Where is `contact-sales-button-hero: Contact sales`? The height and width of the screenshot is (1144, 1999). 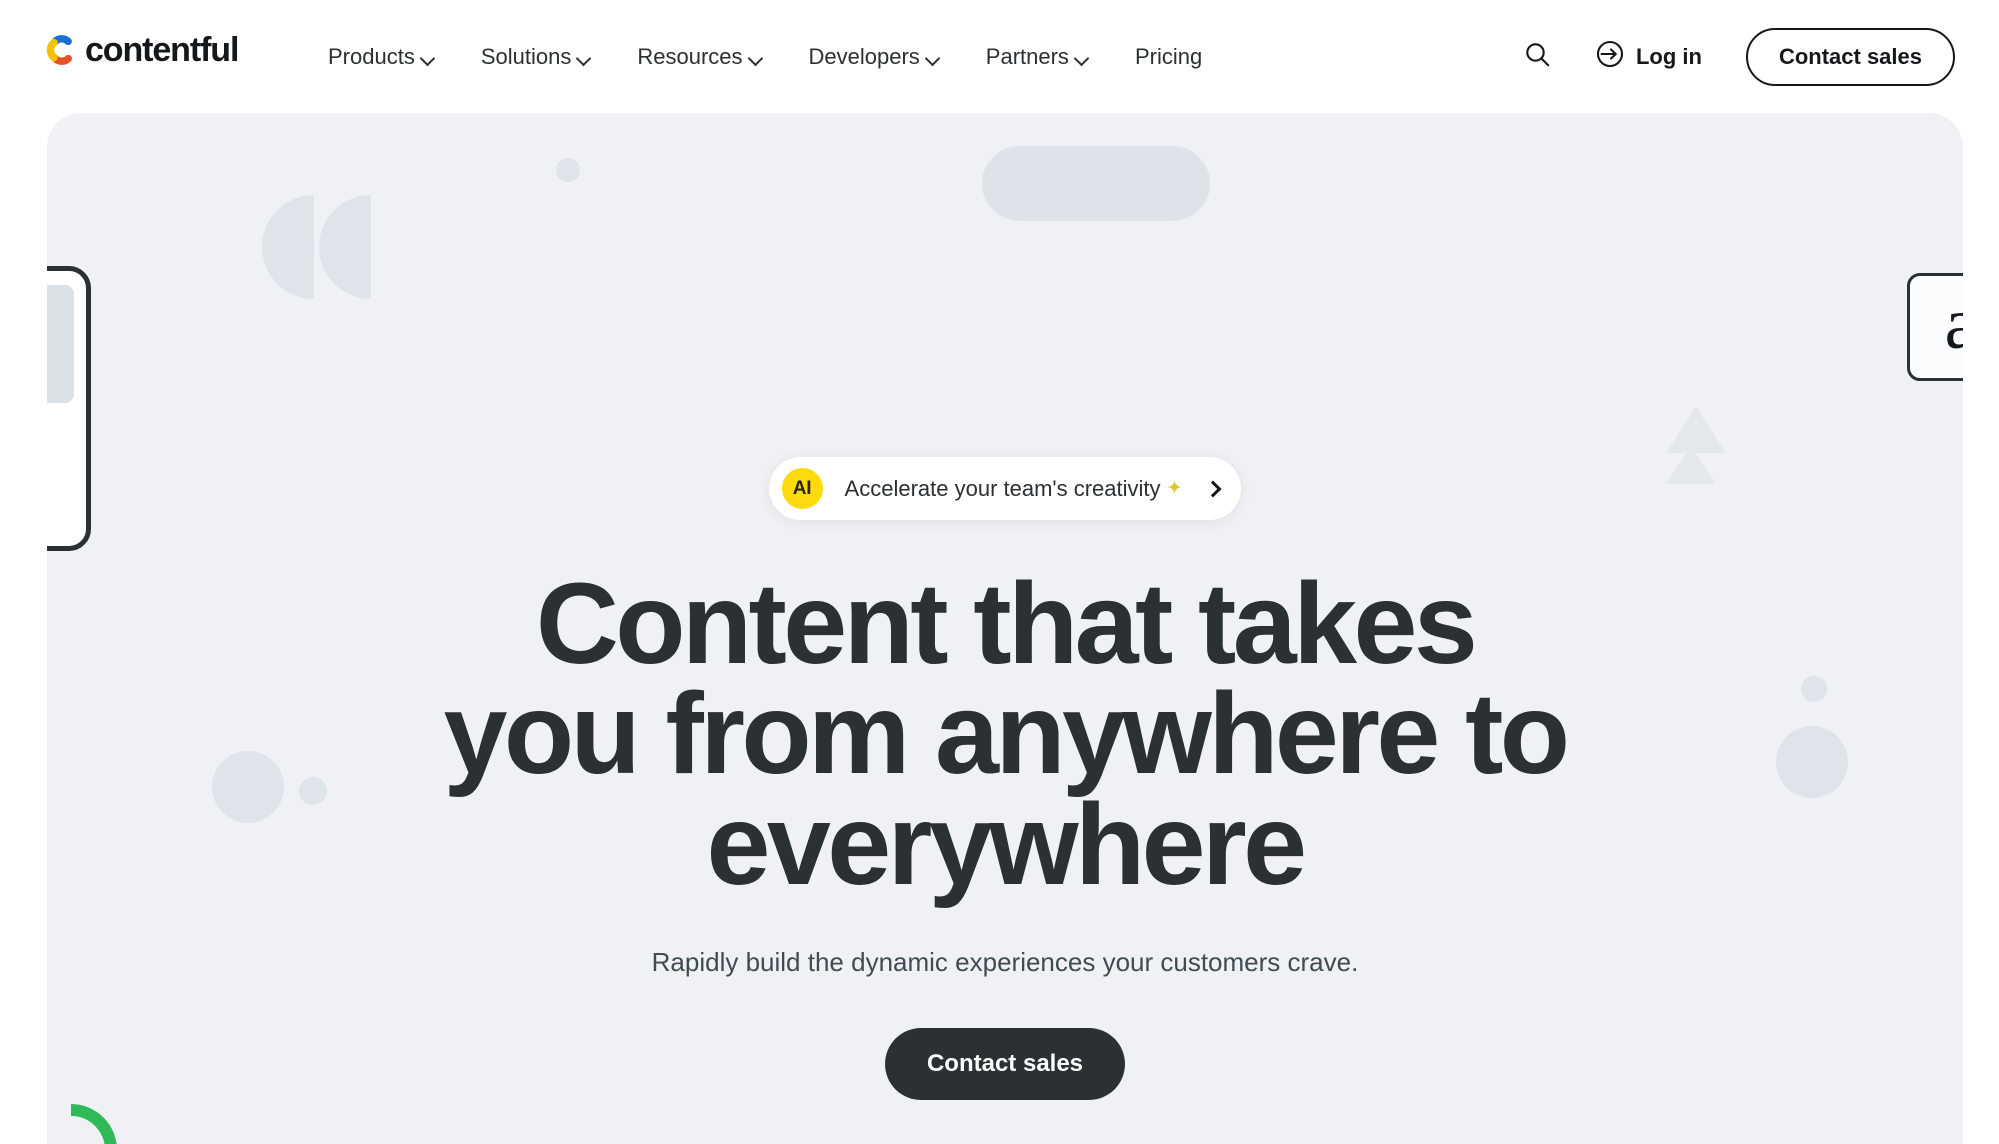
contact-sales-button-hero: Contact sales is located at coordinates (1005, 1064).